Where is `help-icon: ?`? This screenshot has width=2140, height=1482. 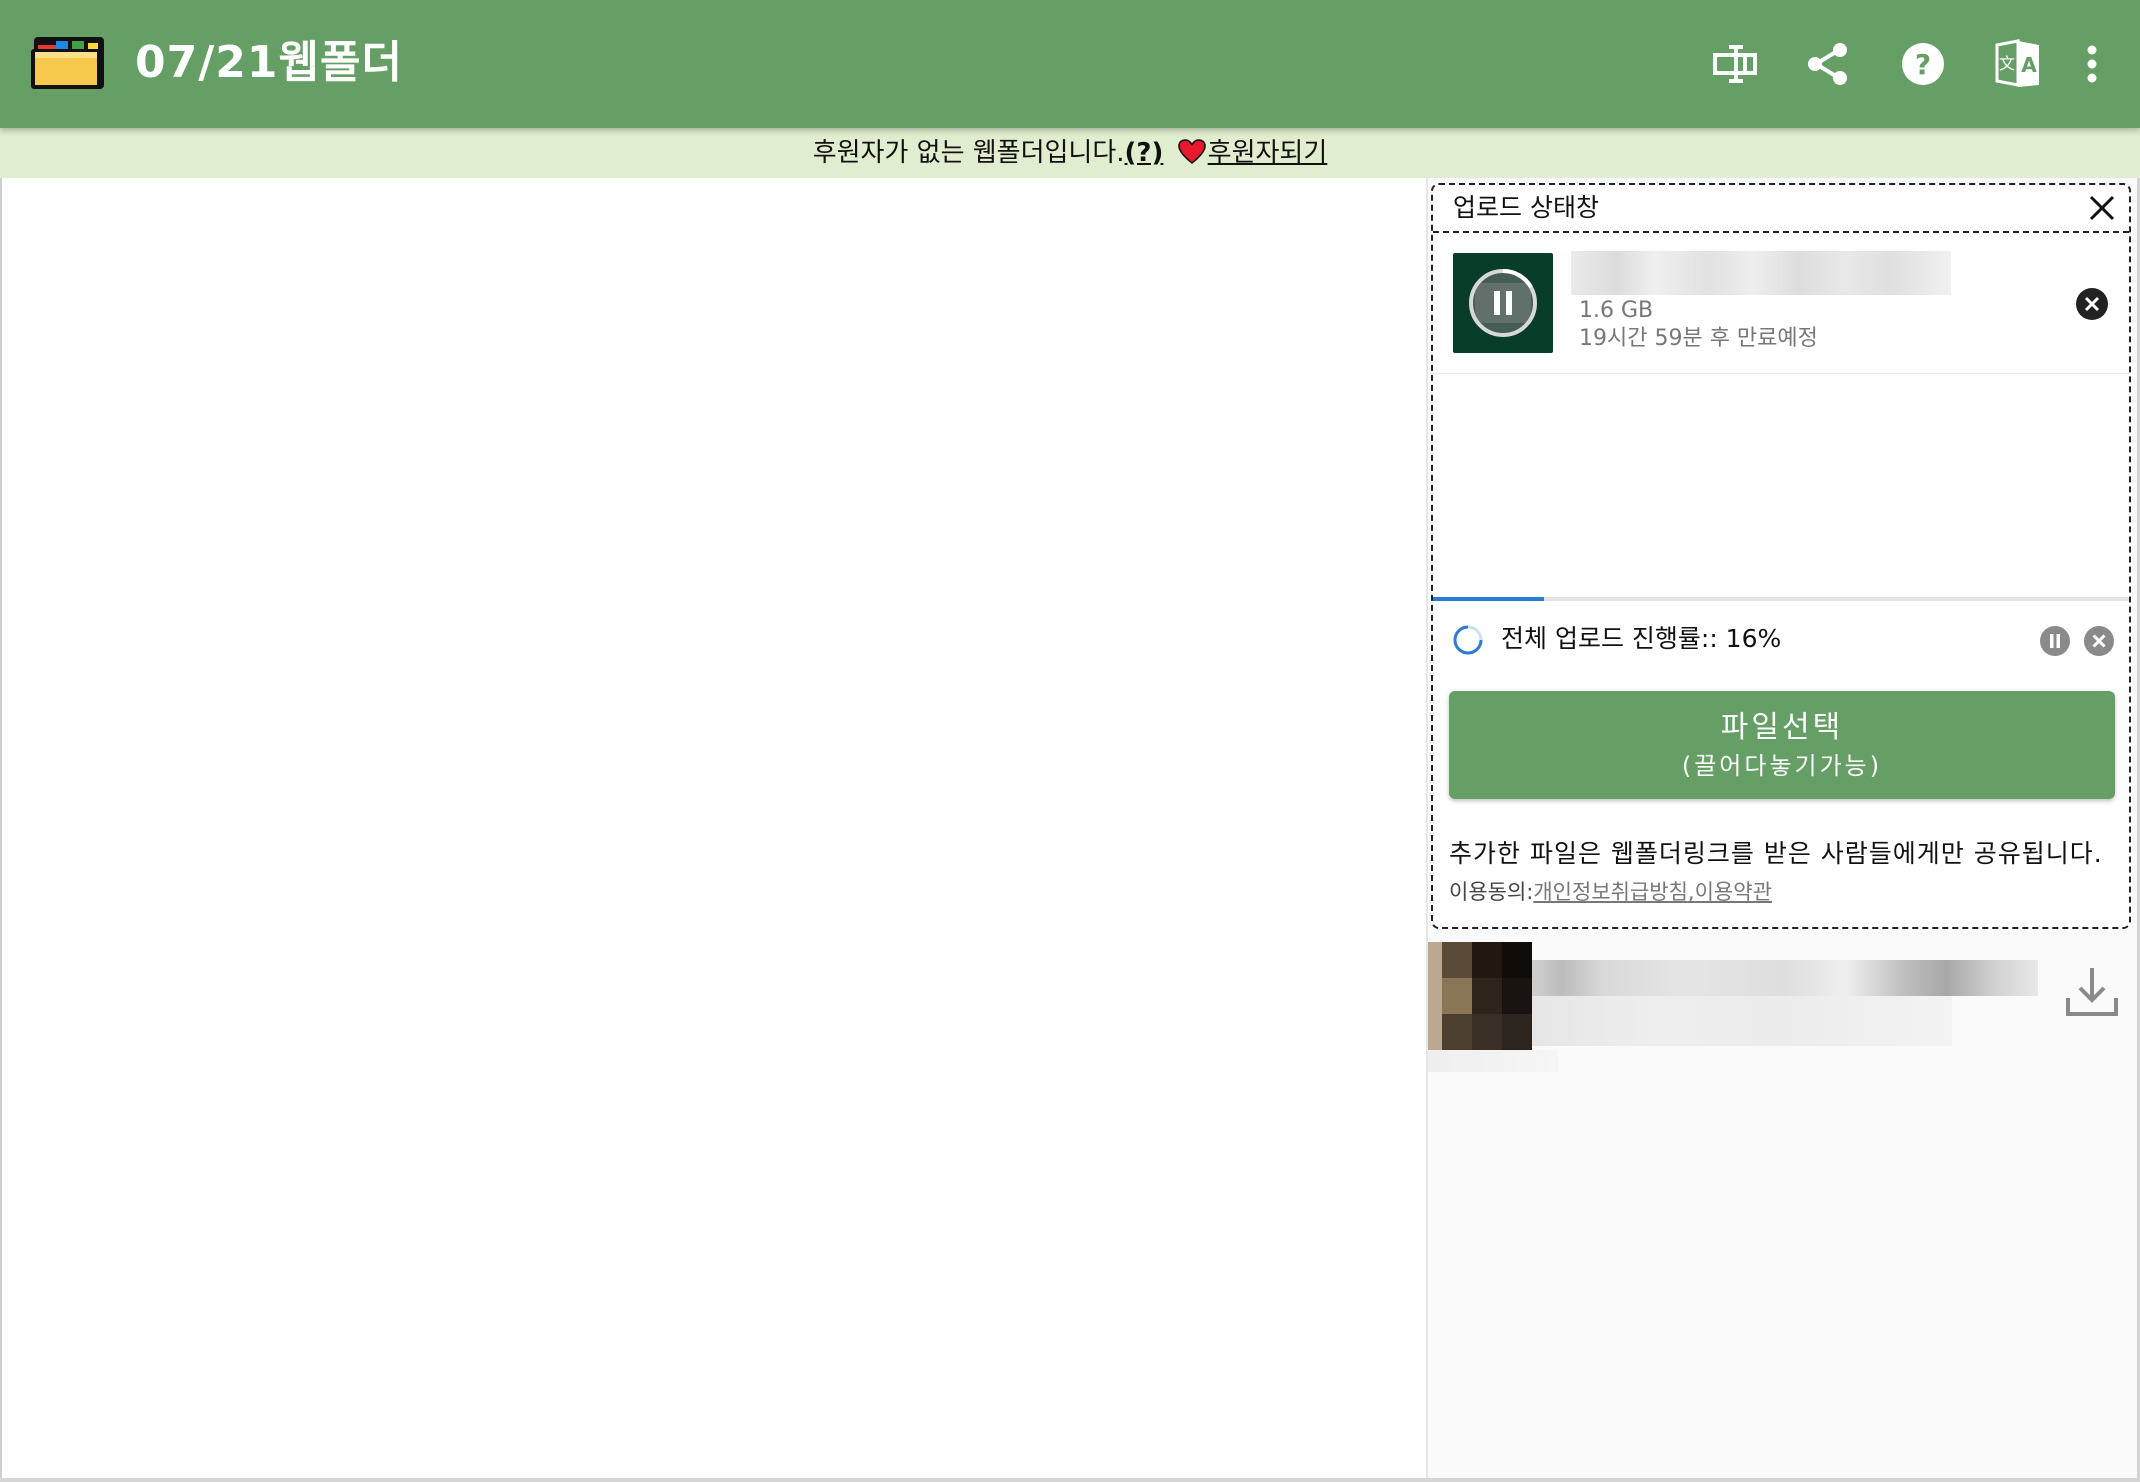 help-icon: ? is located at coordinates (1923, 64).